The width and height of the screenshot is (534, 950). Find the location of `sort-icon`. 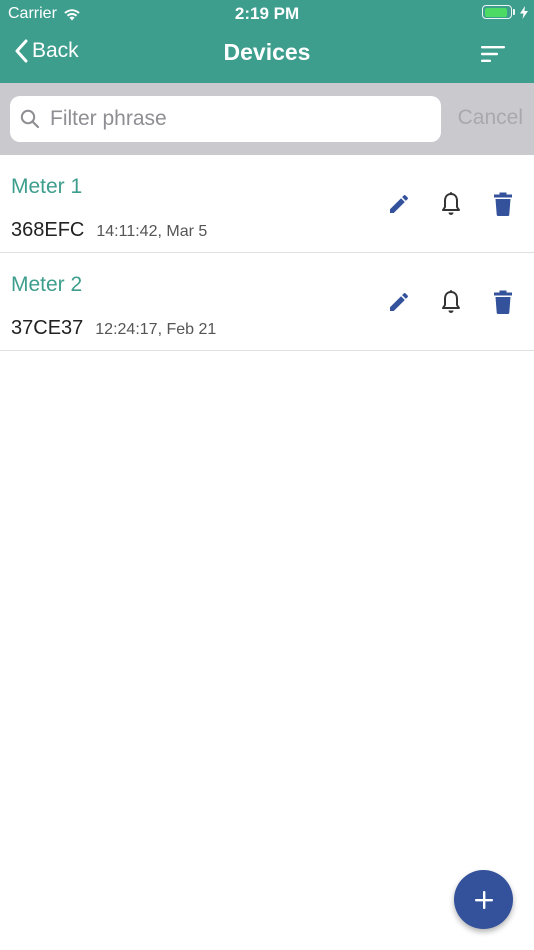

sort-icon is located at coordinates (493, 54).